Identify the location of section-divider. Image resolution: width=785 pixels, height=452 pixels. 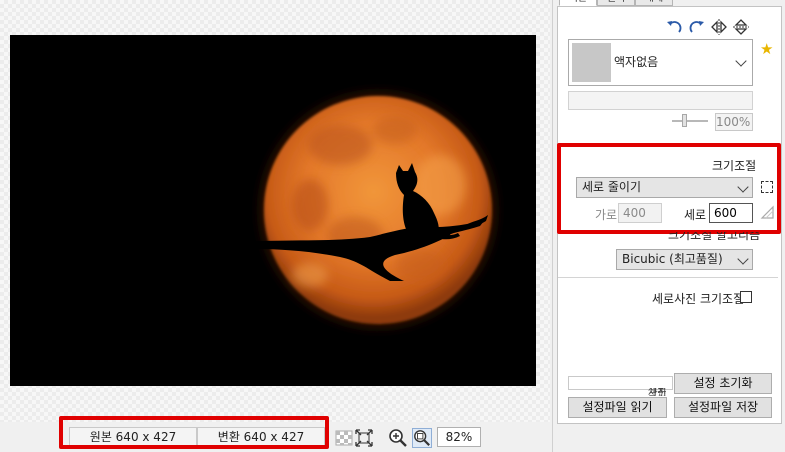
(668, 277).